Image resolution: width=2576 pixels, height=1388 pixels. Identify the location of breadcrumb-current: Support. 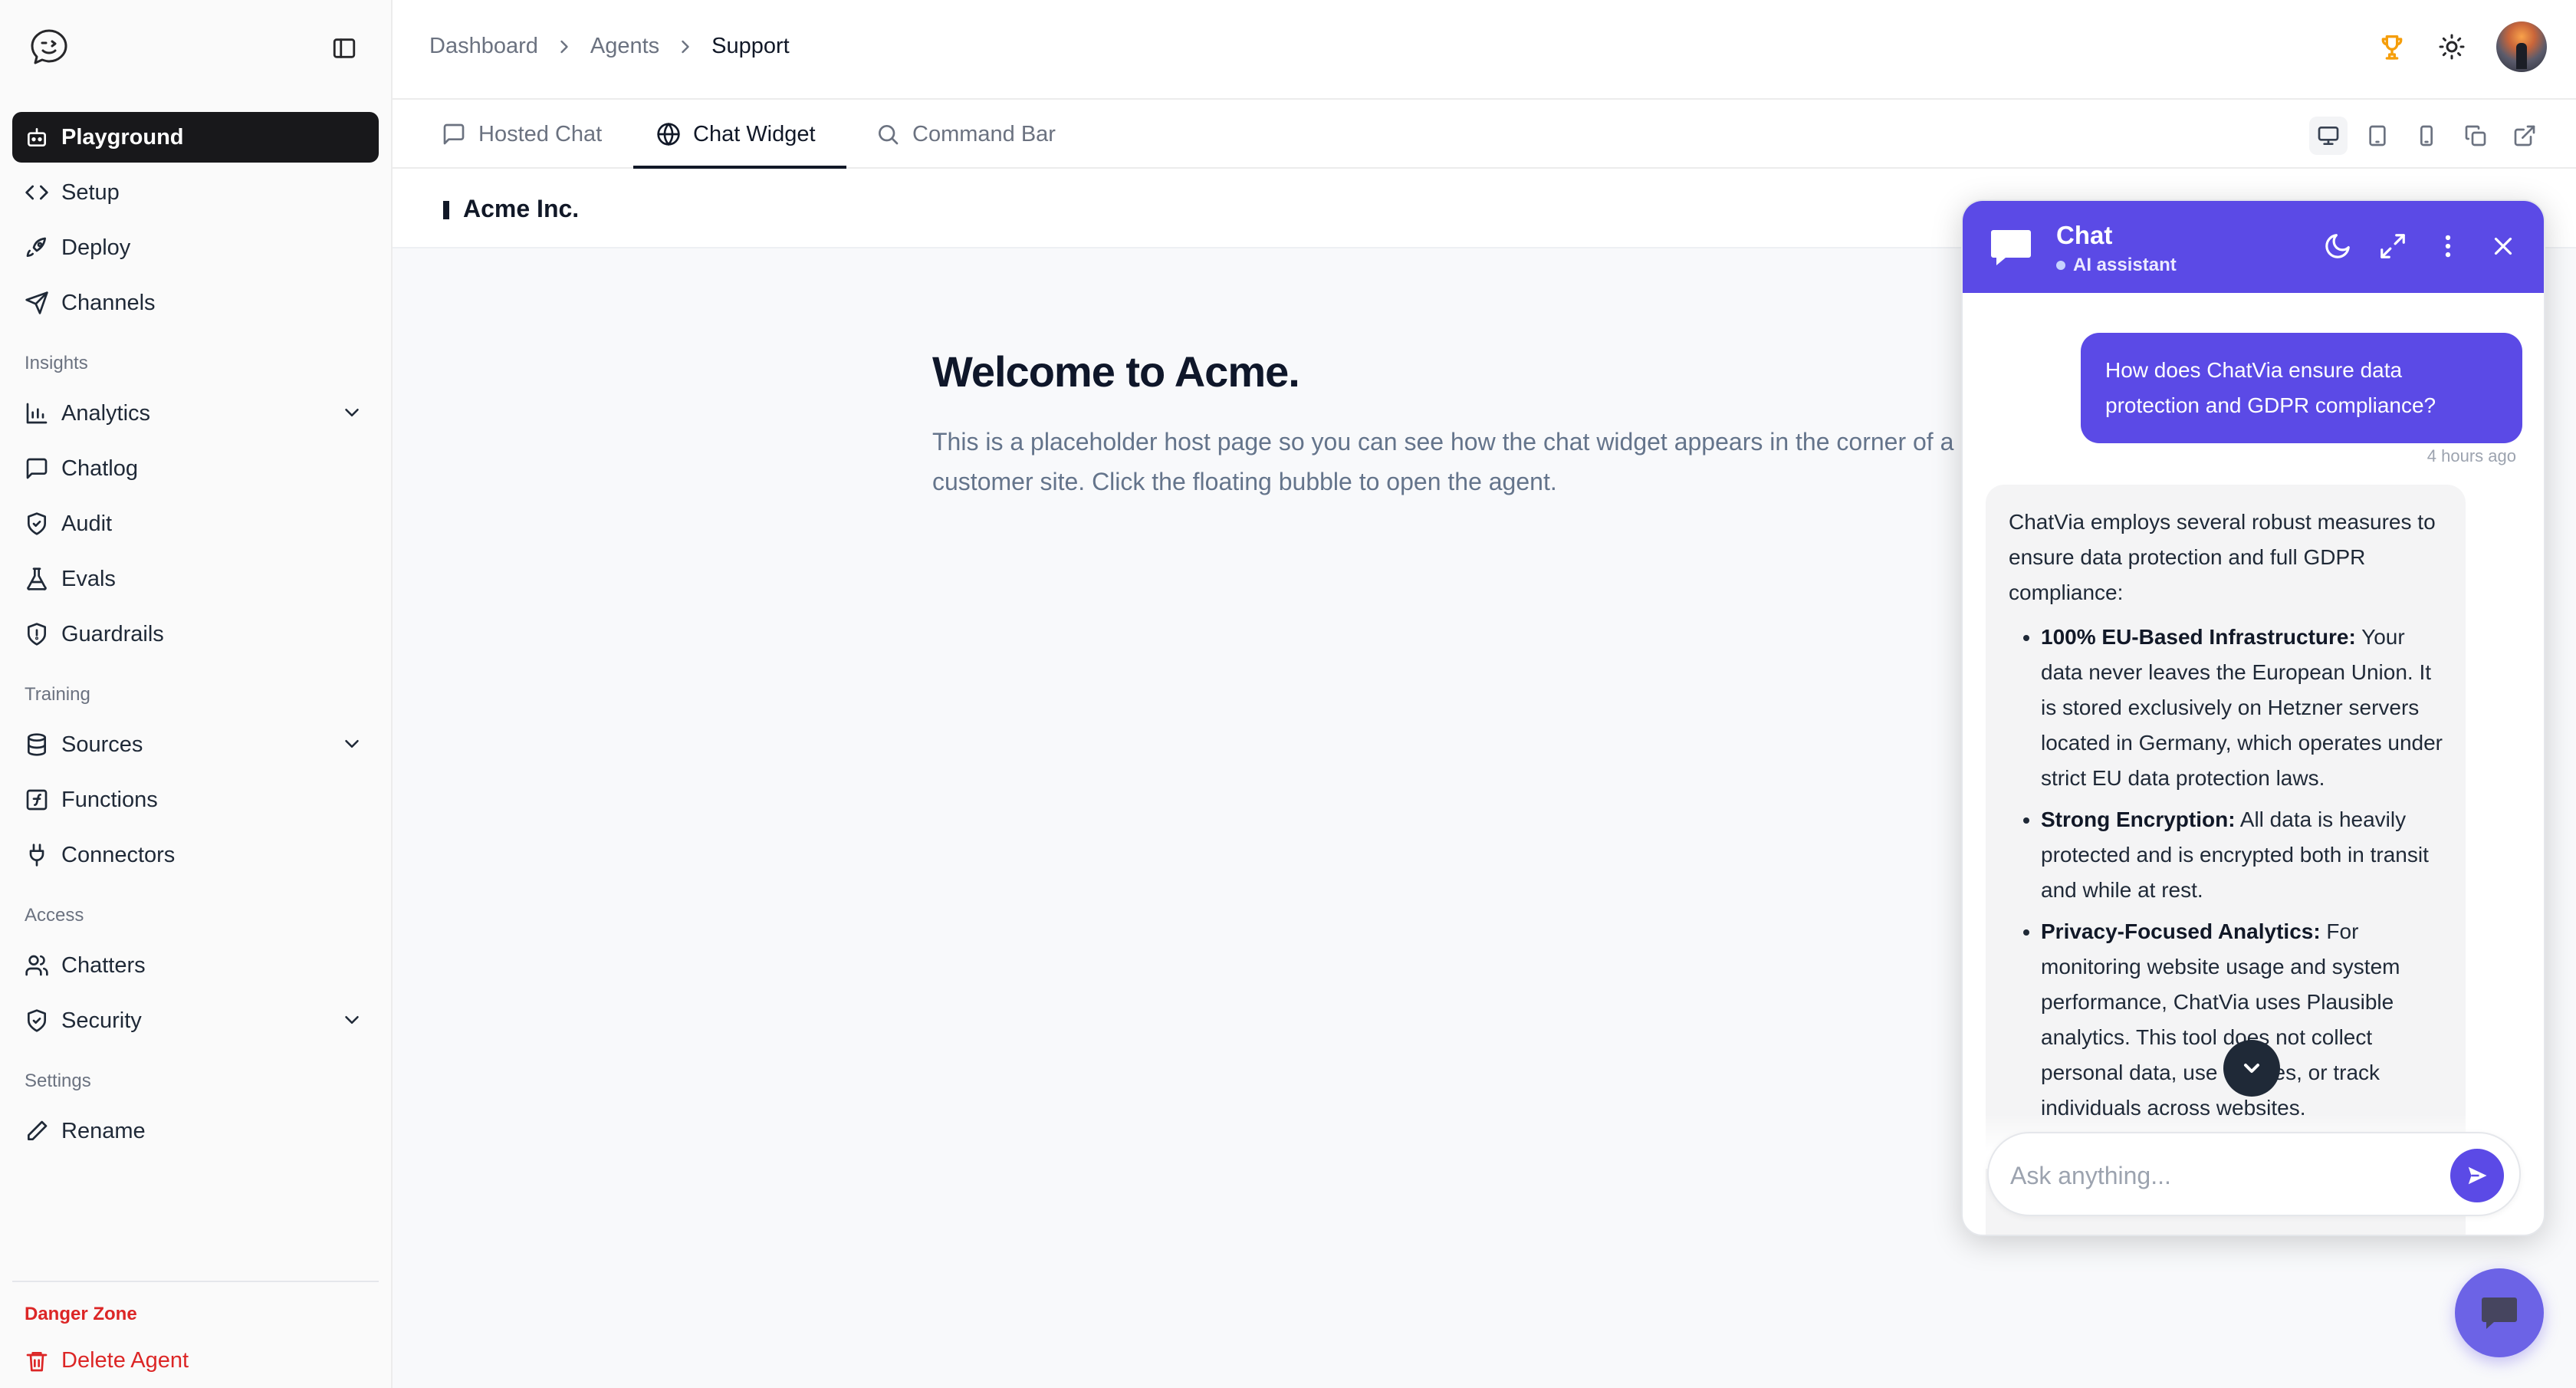
(750, 46).